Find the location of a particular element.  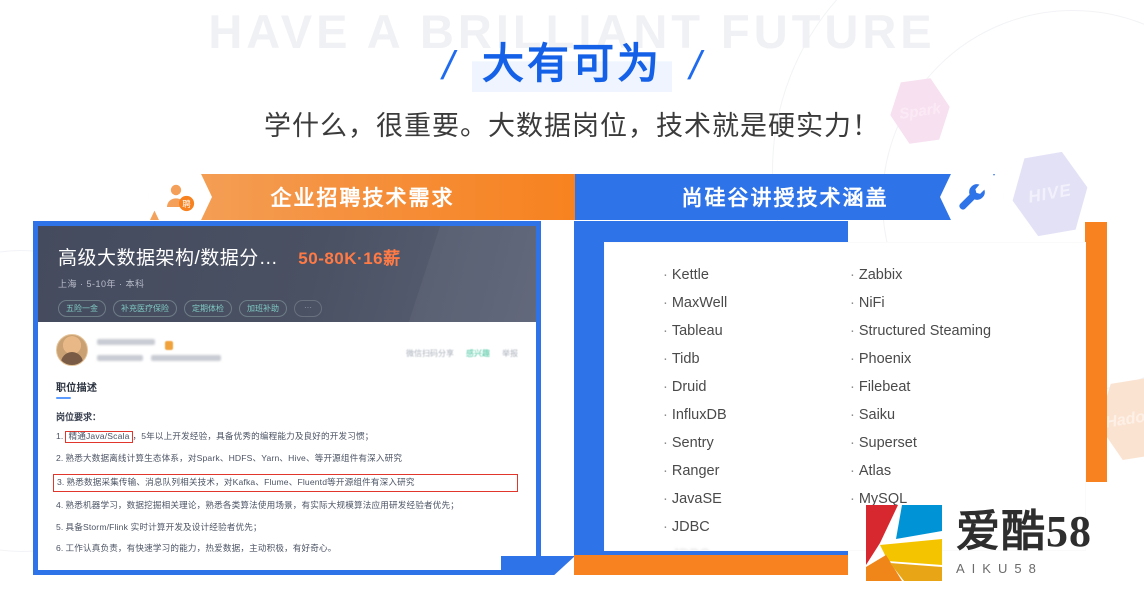

tech-name: InfluxDB is located at coordinates (699, 415).